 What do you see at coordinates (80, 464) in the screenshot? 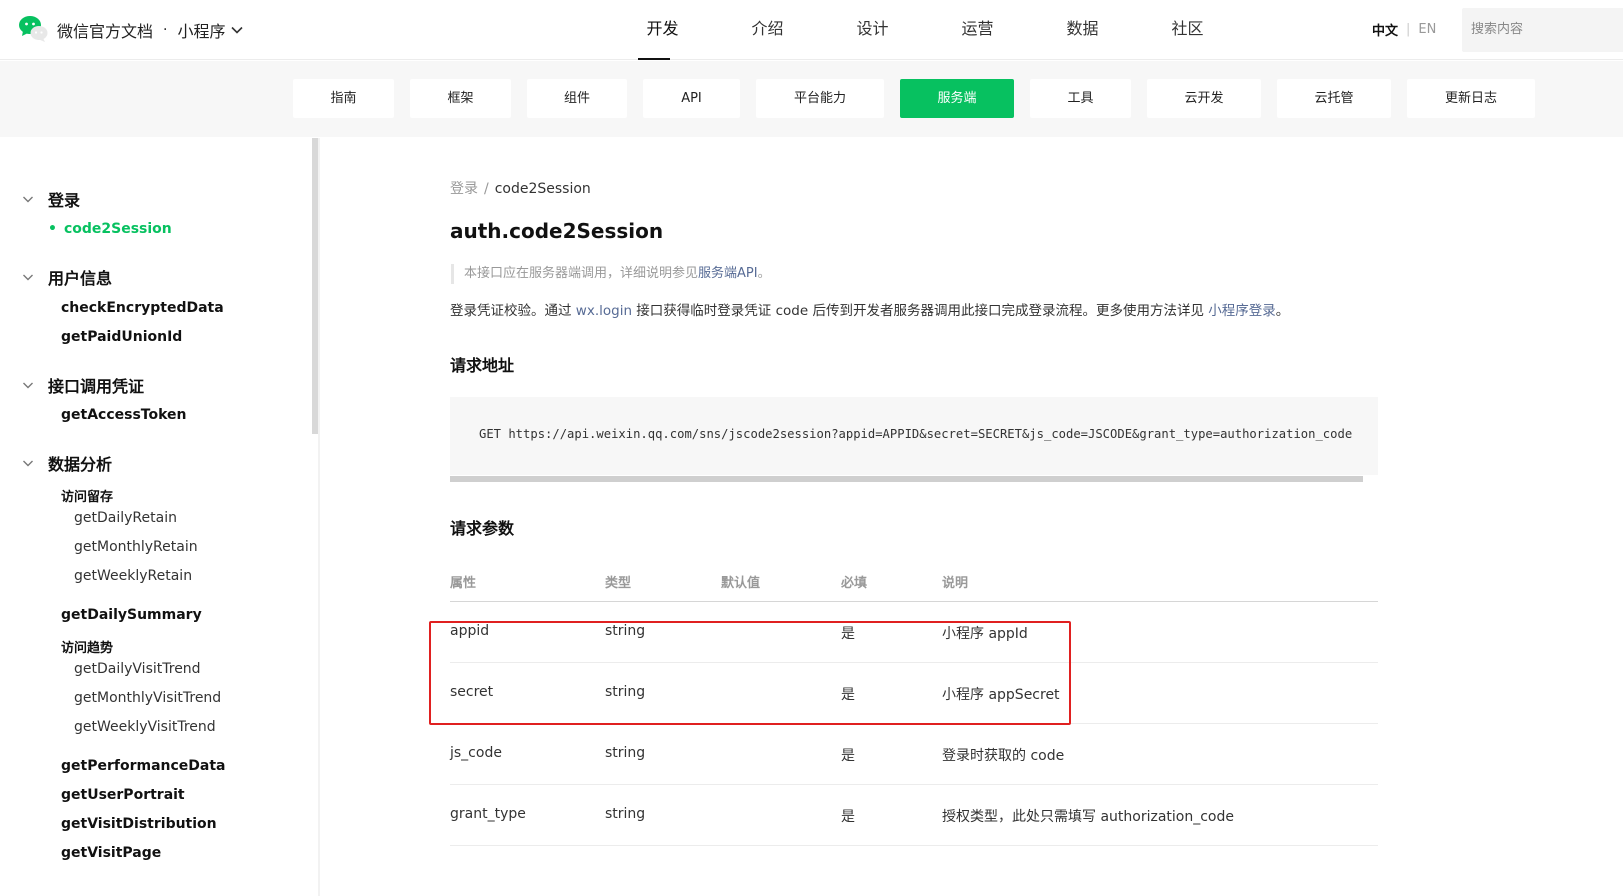
I see `sidebar-group-label: 数据分析` at bounding box center [80, 464].